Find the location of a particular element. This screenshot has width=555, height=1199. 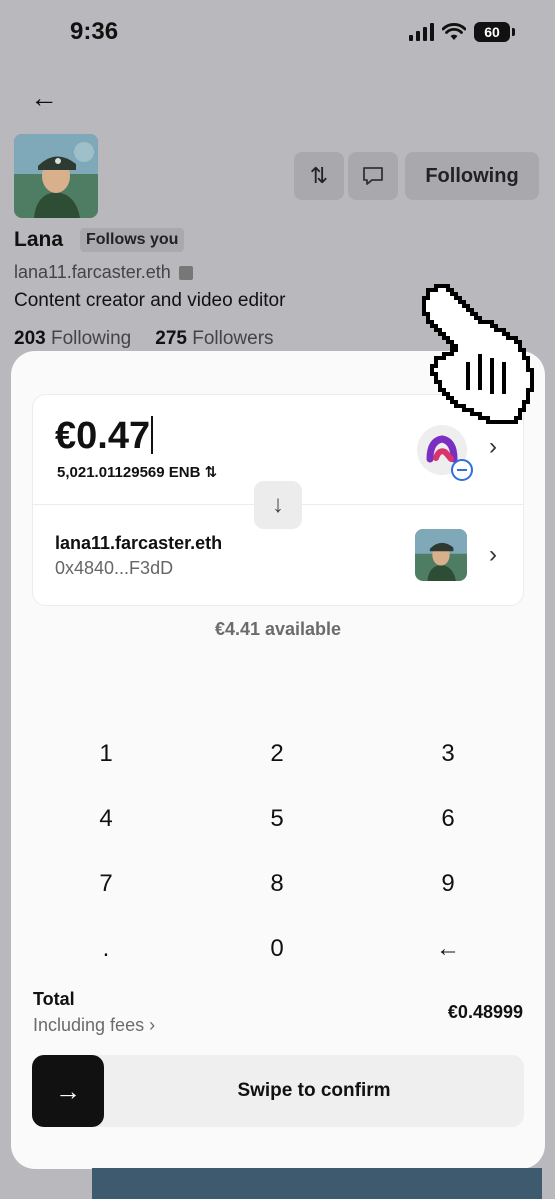

key-0: 0 is located at coordinates (277, 949).